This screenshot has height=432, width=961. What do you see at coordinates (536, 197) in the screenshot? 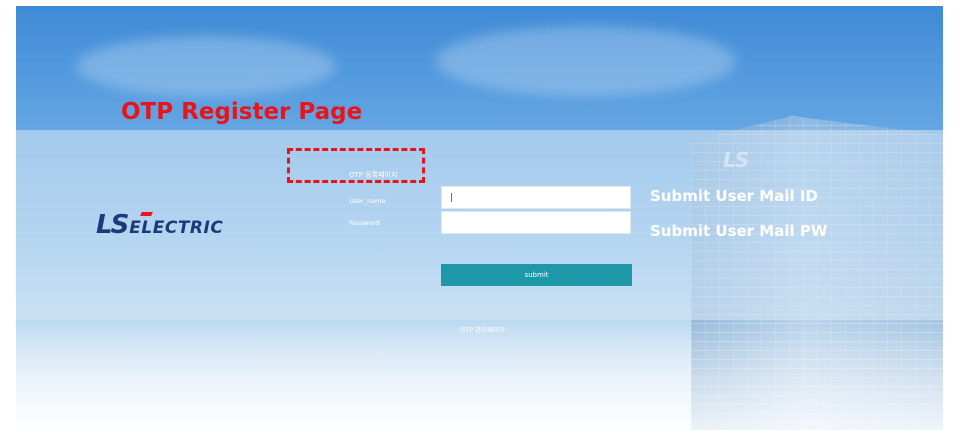
I see `username-input` at bounding box center [536, 197].